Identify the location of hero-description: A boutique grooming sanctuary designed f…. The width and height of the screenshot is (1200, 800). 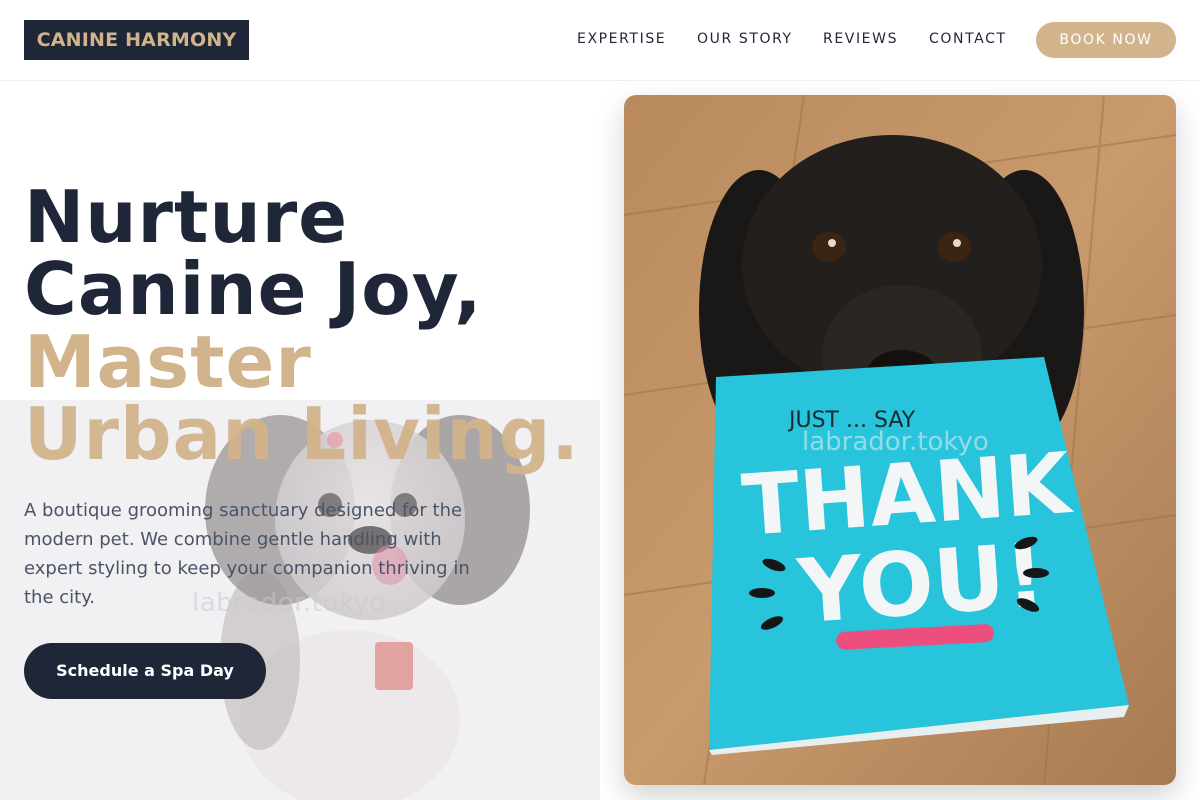
(247, 554).